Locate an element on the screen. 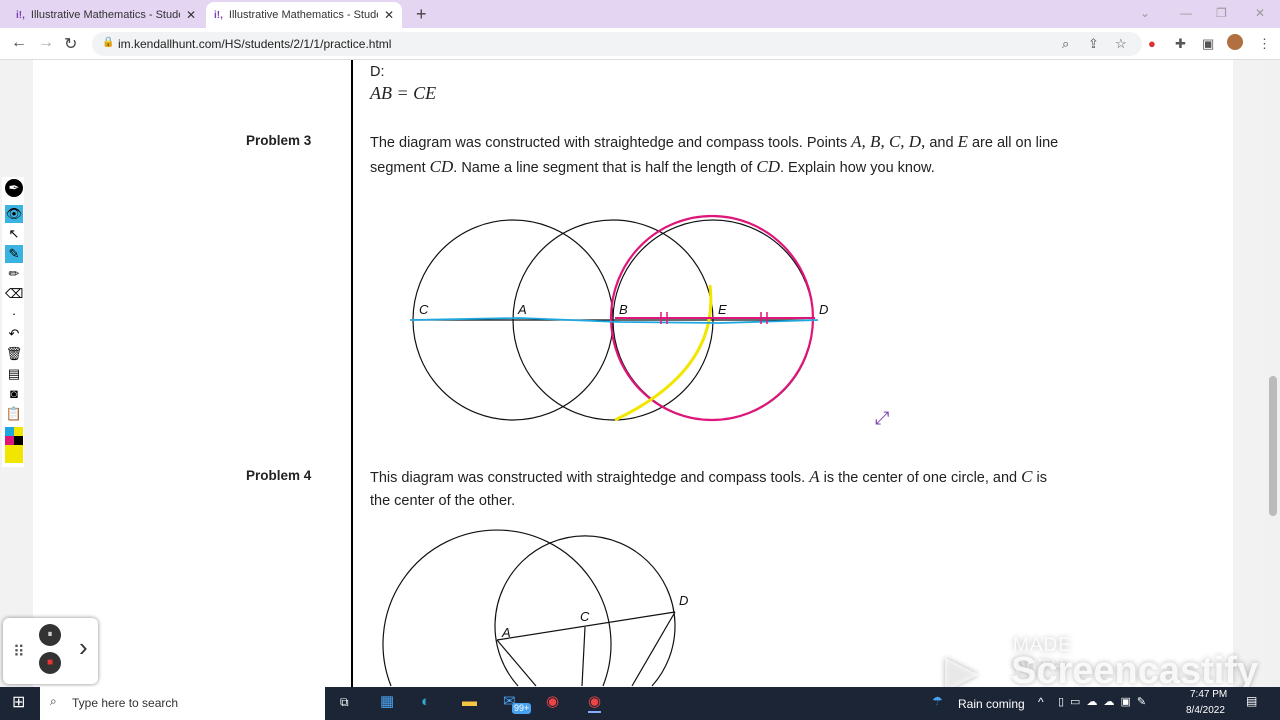 Image resolution: width=1280 pixels, height=720 pixels. point-b-label: B is located at coordinates (623, 309).